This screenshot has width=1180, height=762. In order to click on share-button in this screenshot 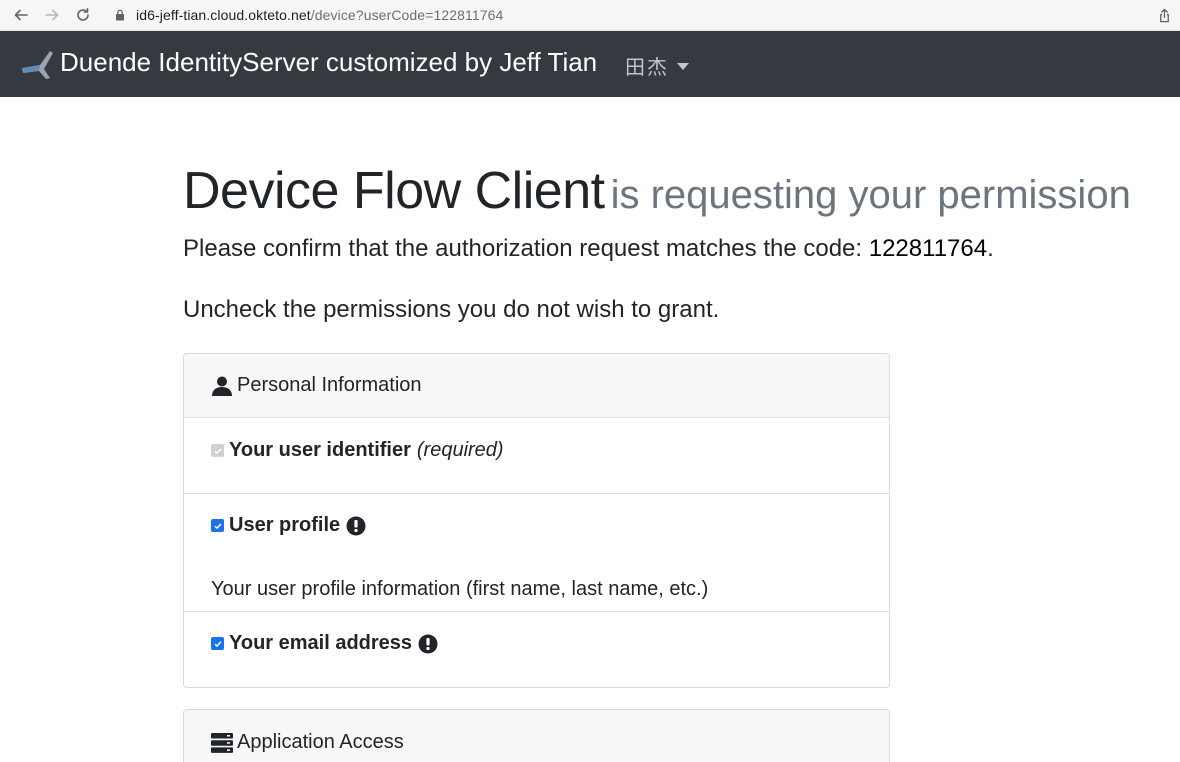, I will do `click(1164, 15)`.